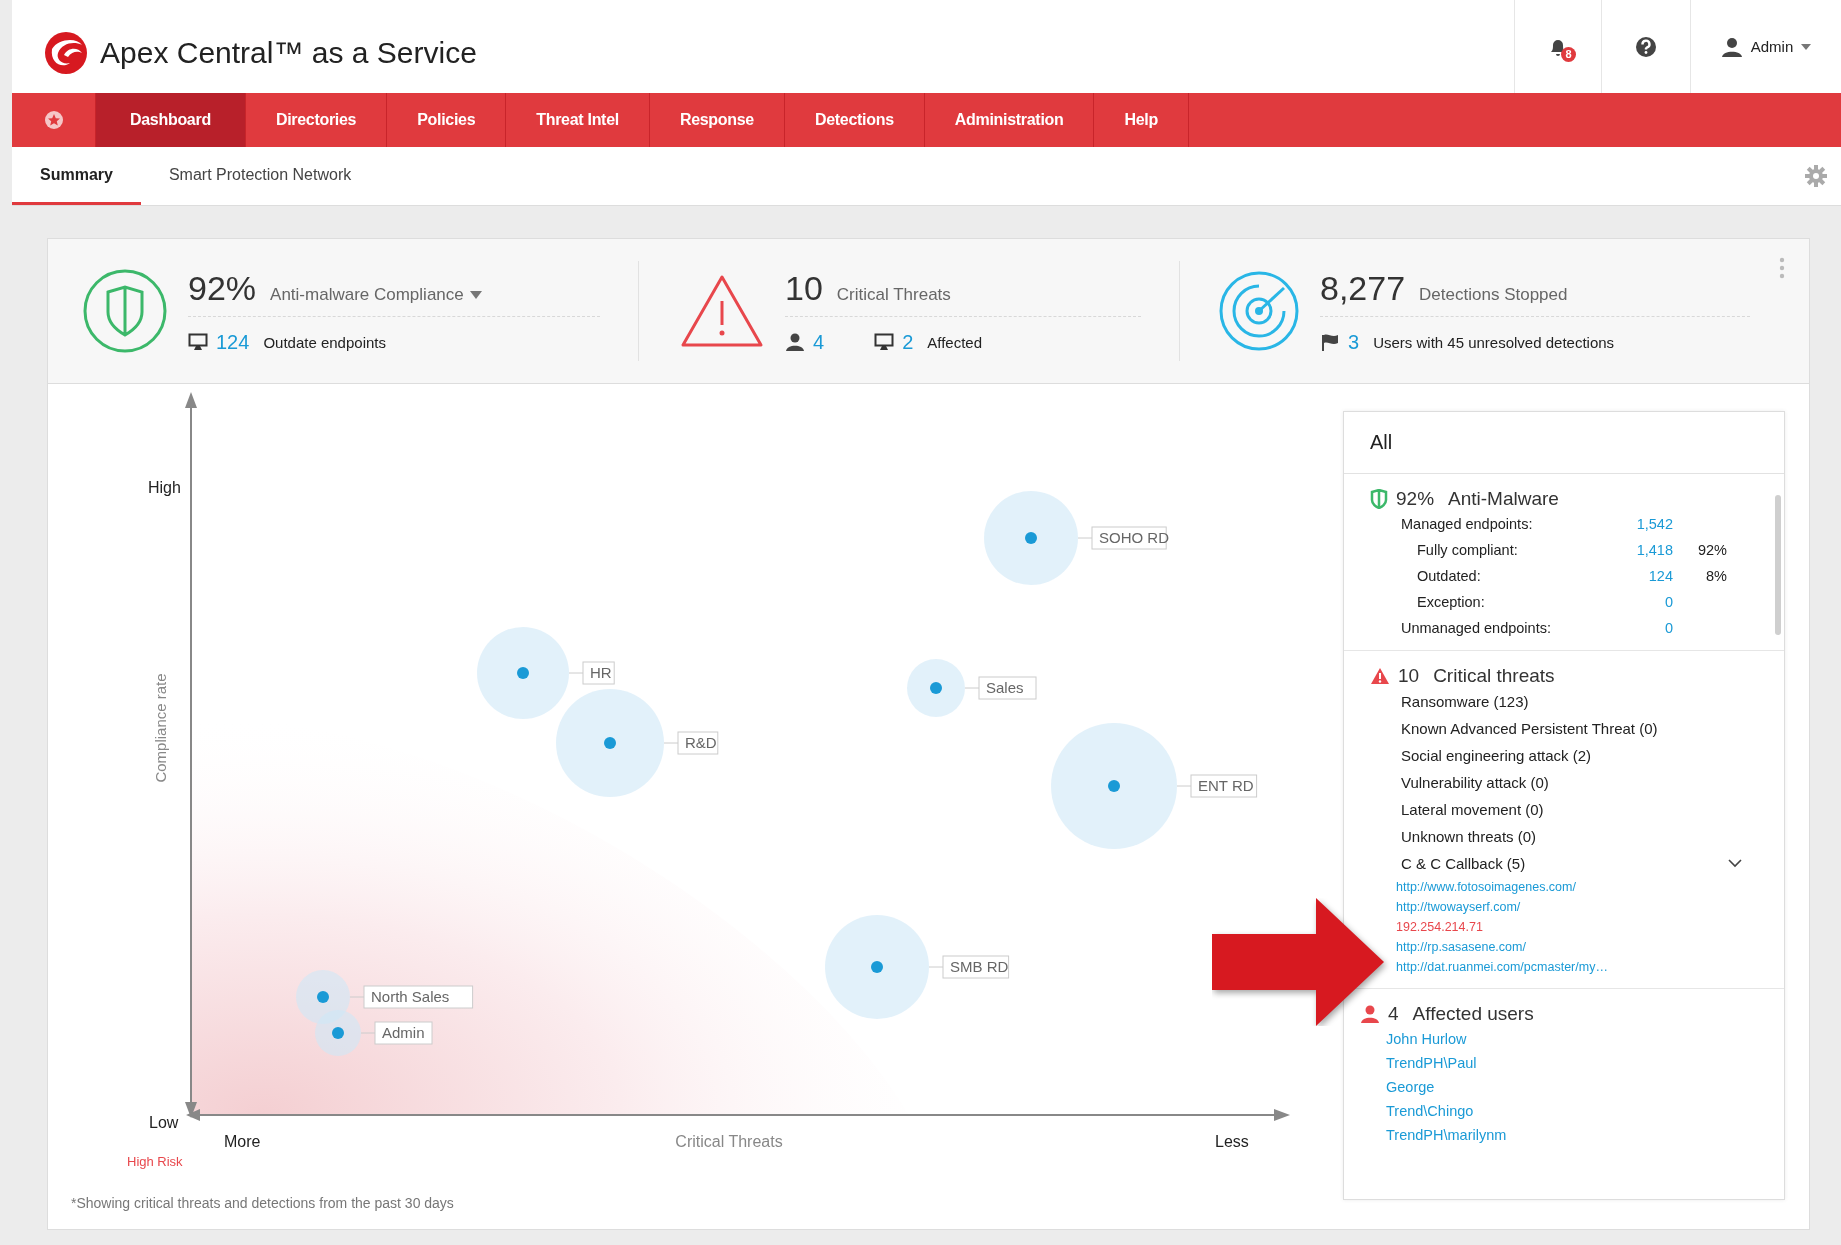 This screenshot has width=1841, height=1245. I want to click on endpoint-label: Exception:, so click(1451, 602).